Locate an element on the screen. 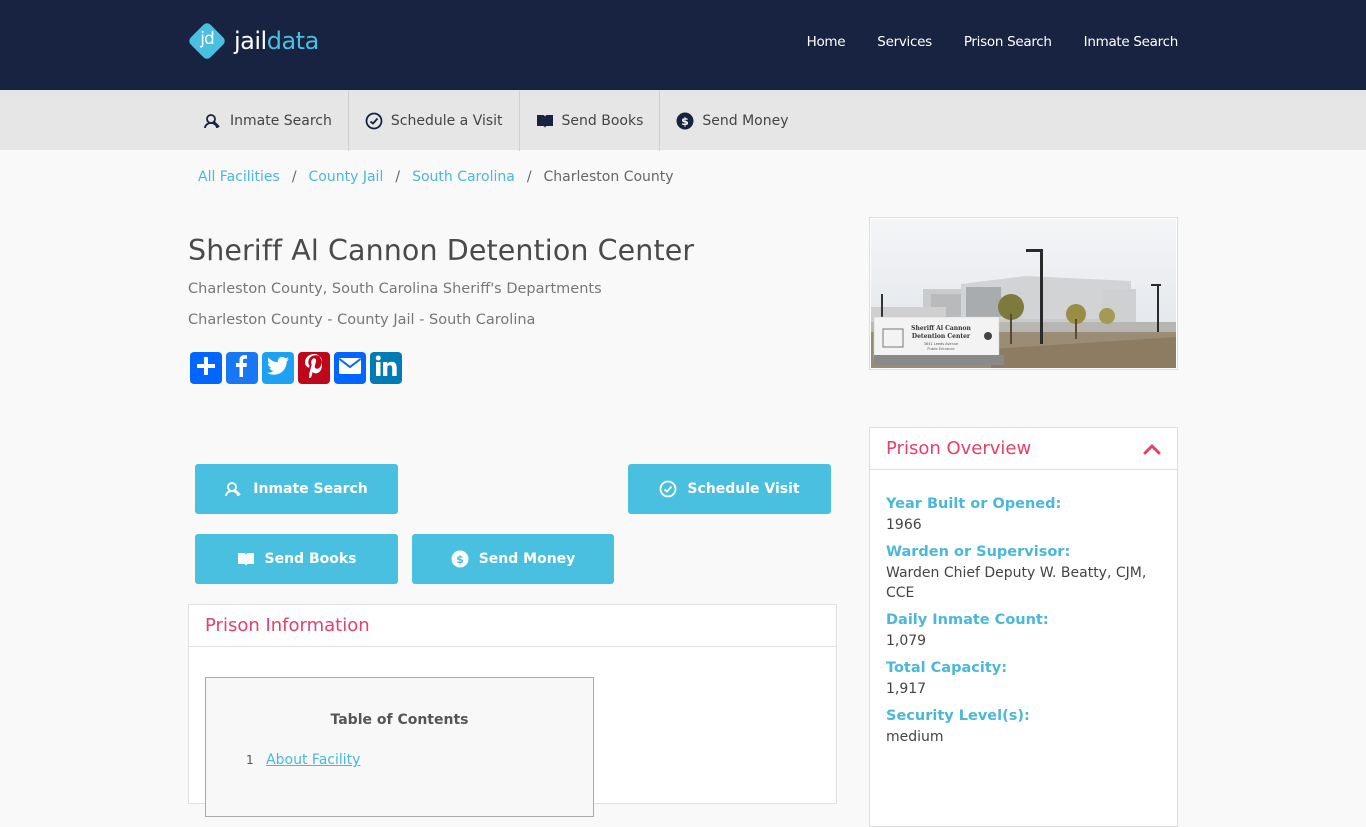 The height and width of the screenshot is (827, 1366). overview-value-warden: Warden Chief Deputy W. Beatty, CJM, CCE is located at coordinates (1016, 583).